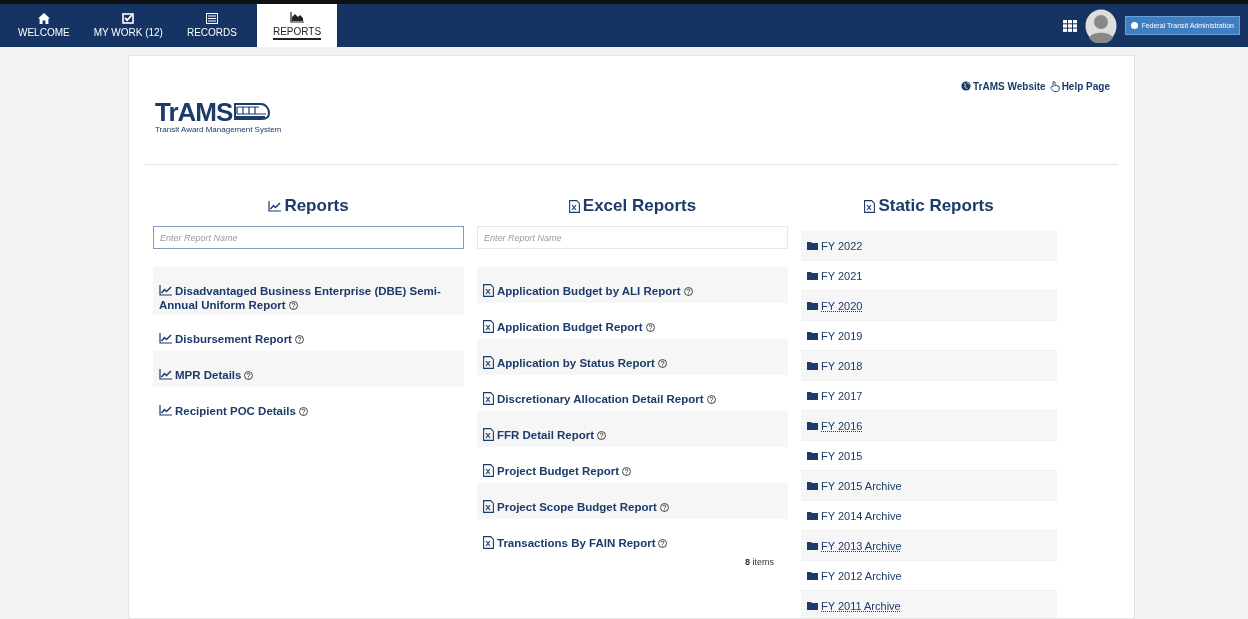 This screenshot has height=619, width=1248. I want to click on report-link: Recipient POC Details, so click(233, 411).